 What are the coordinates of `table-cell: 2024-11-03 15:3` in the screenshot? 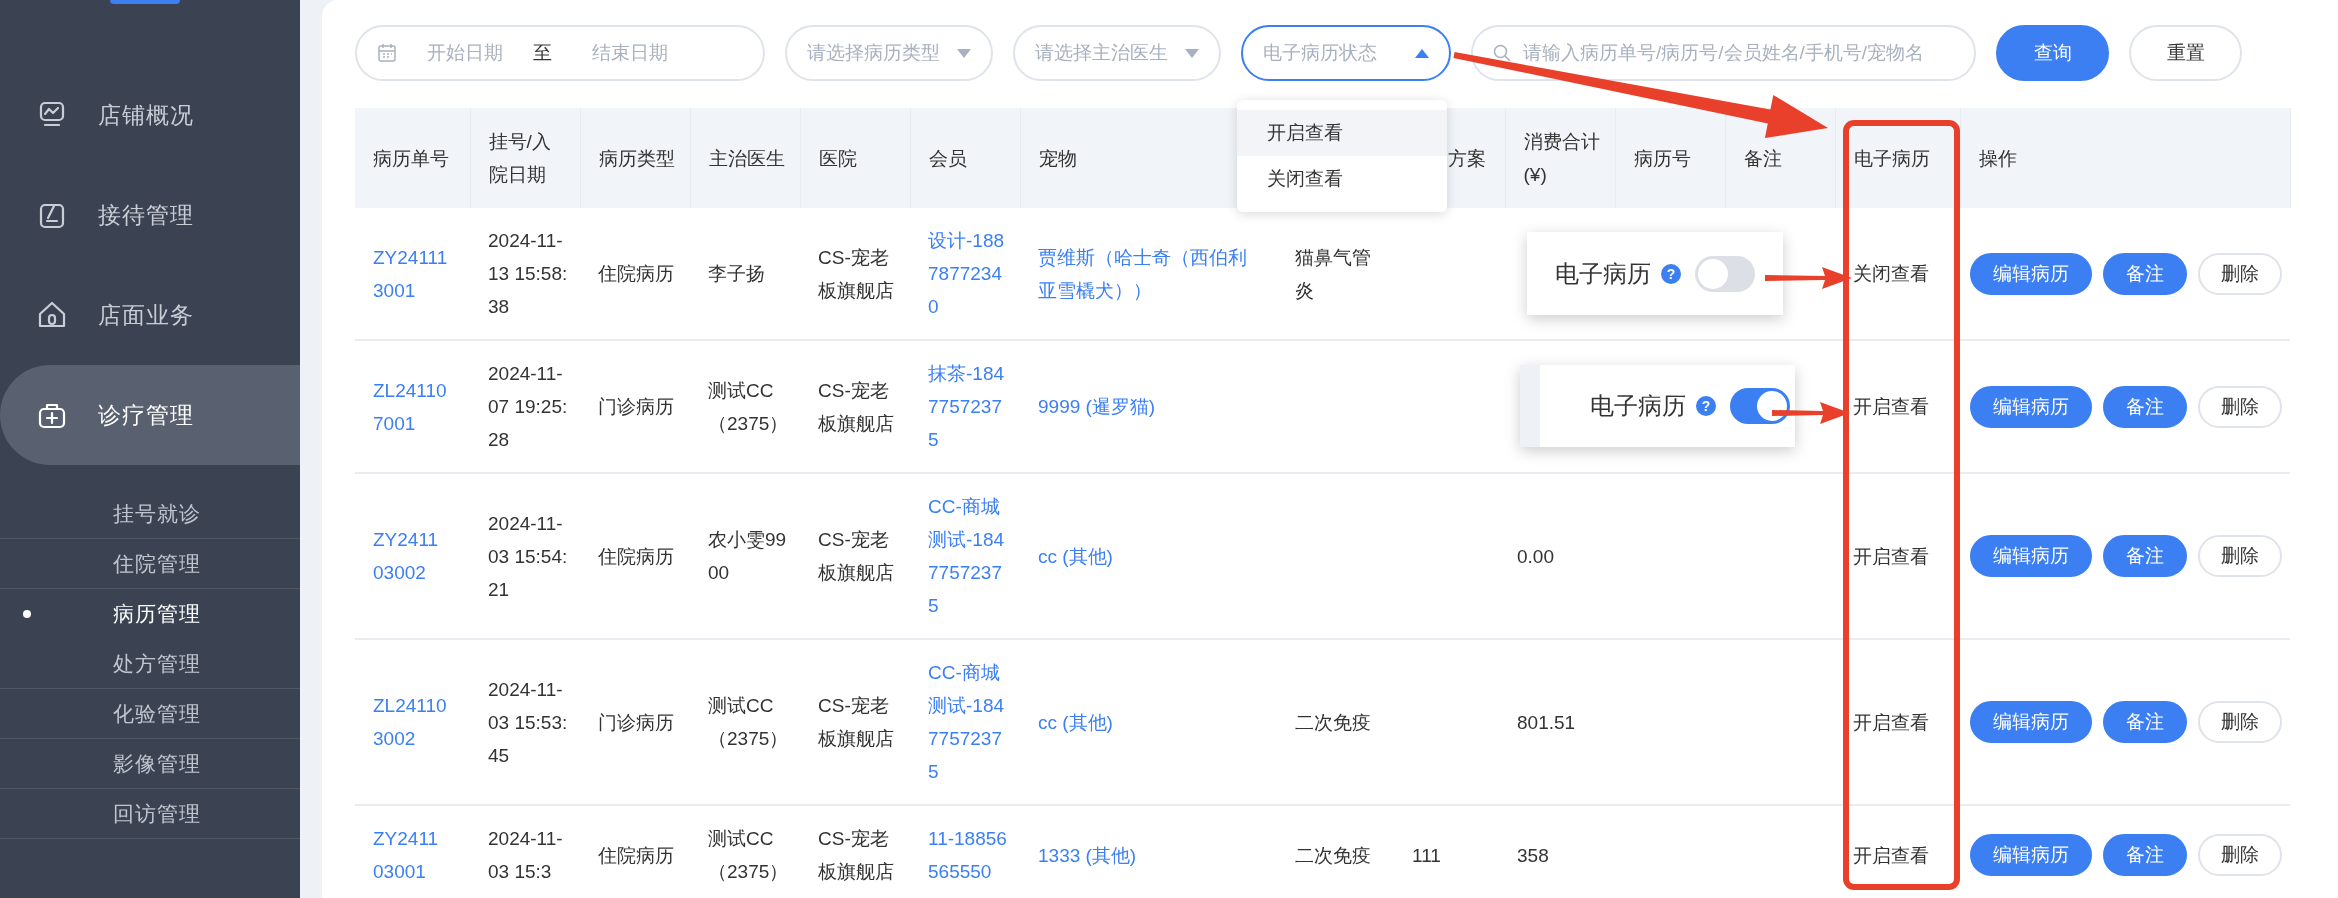 It's located at (525, 851).